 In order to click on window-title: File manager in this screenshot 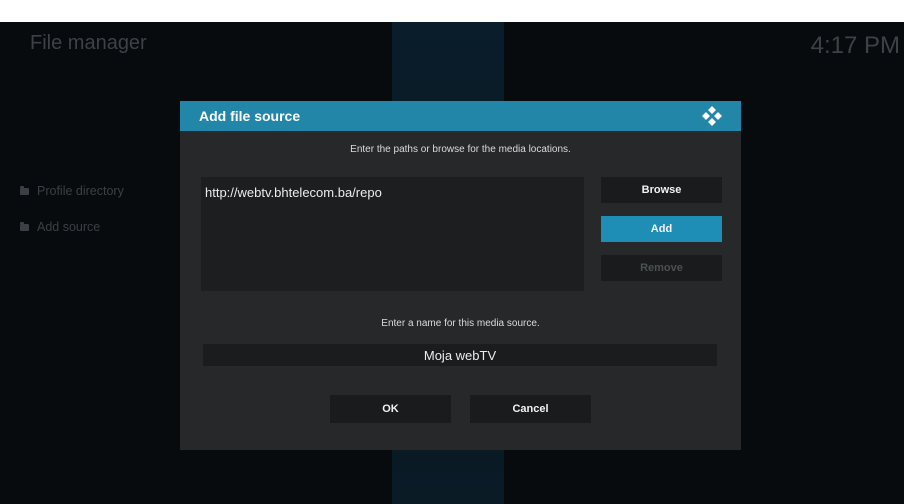, I will do `click(88, 43)`.